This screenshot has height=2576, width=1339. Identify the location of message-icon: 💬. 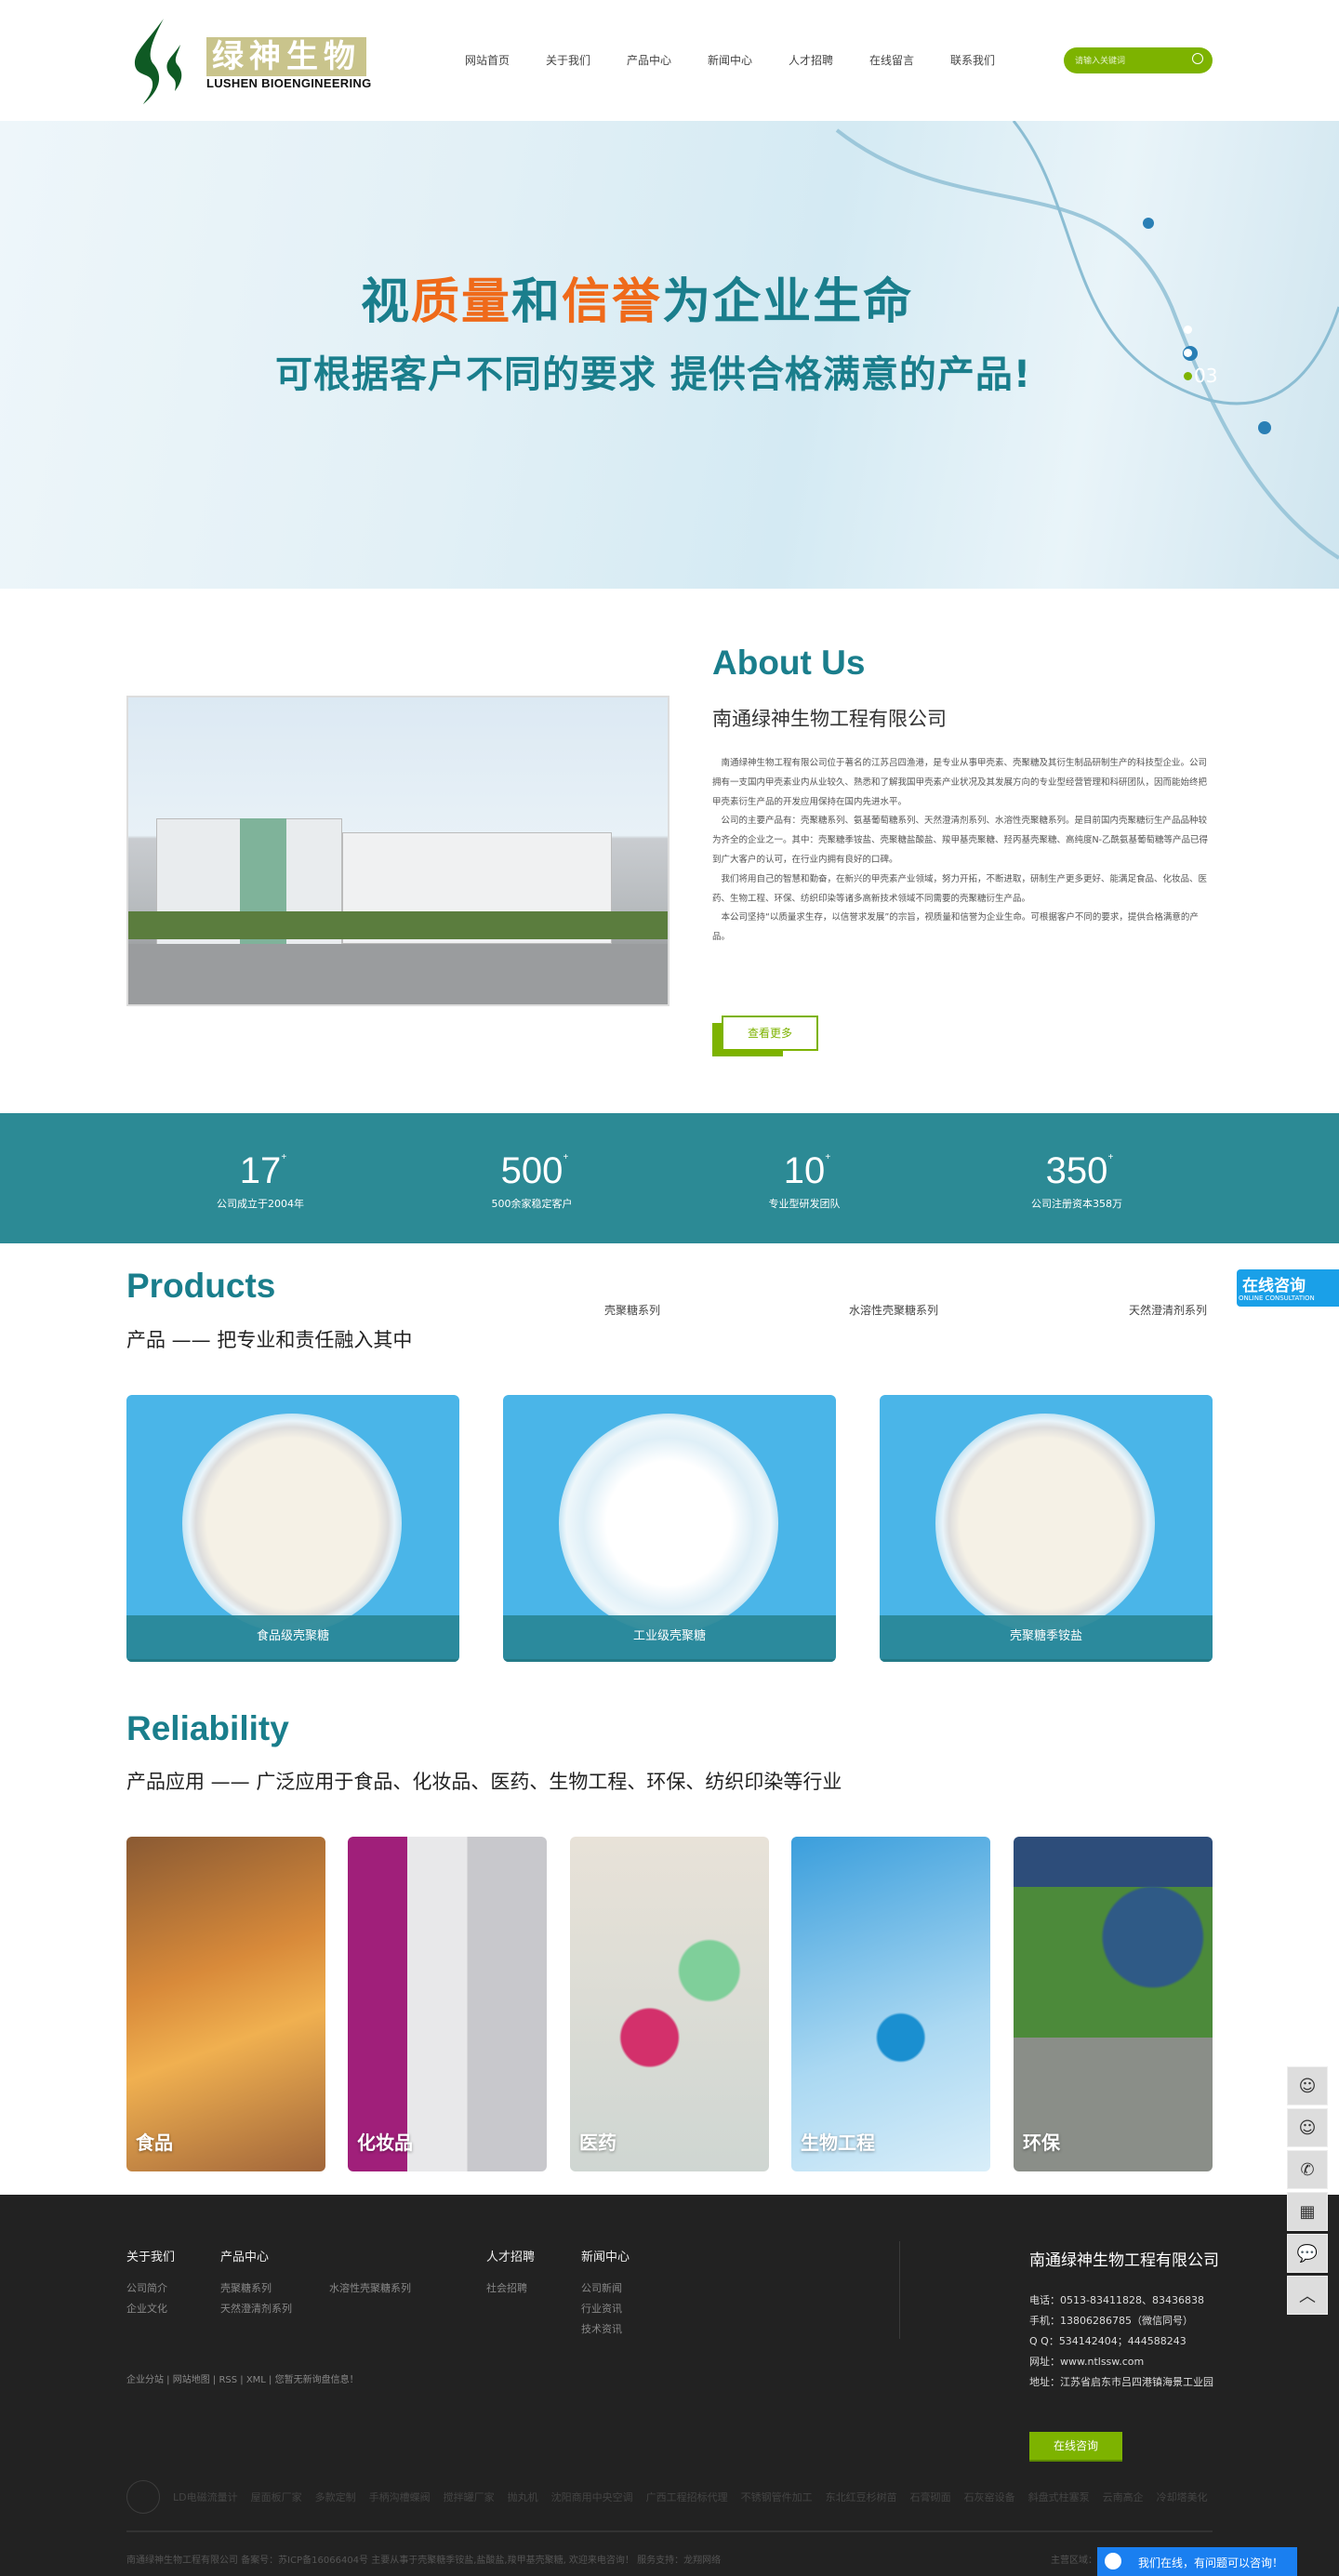
(1307, 2253).